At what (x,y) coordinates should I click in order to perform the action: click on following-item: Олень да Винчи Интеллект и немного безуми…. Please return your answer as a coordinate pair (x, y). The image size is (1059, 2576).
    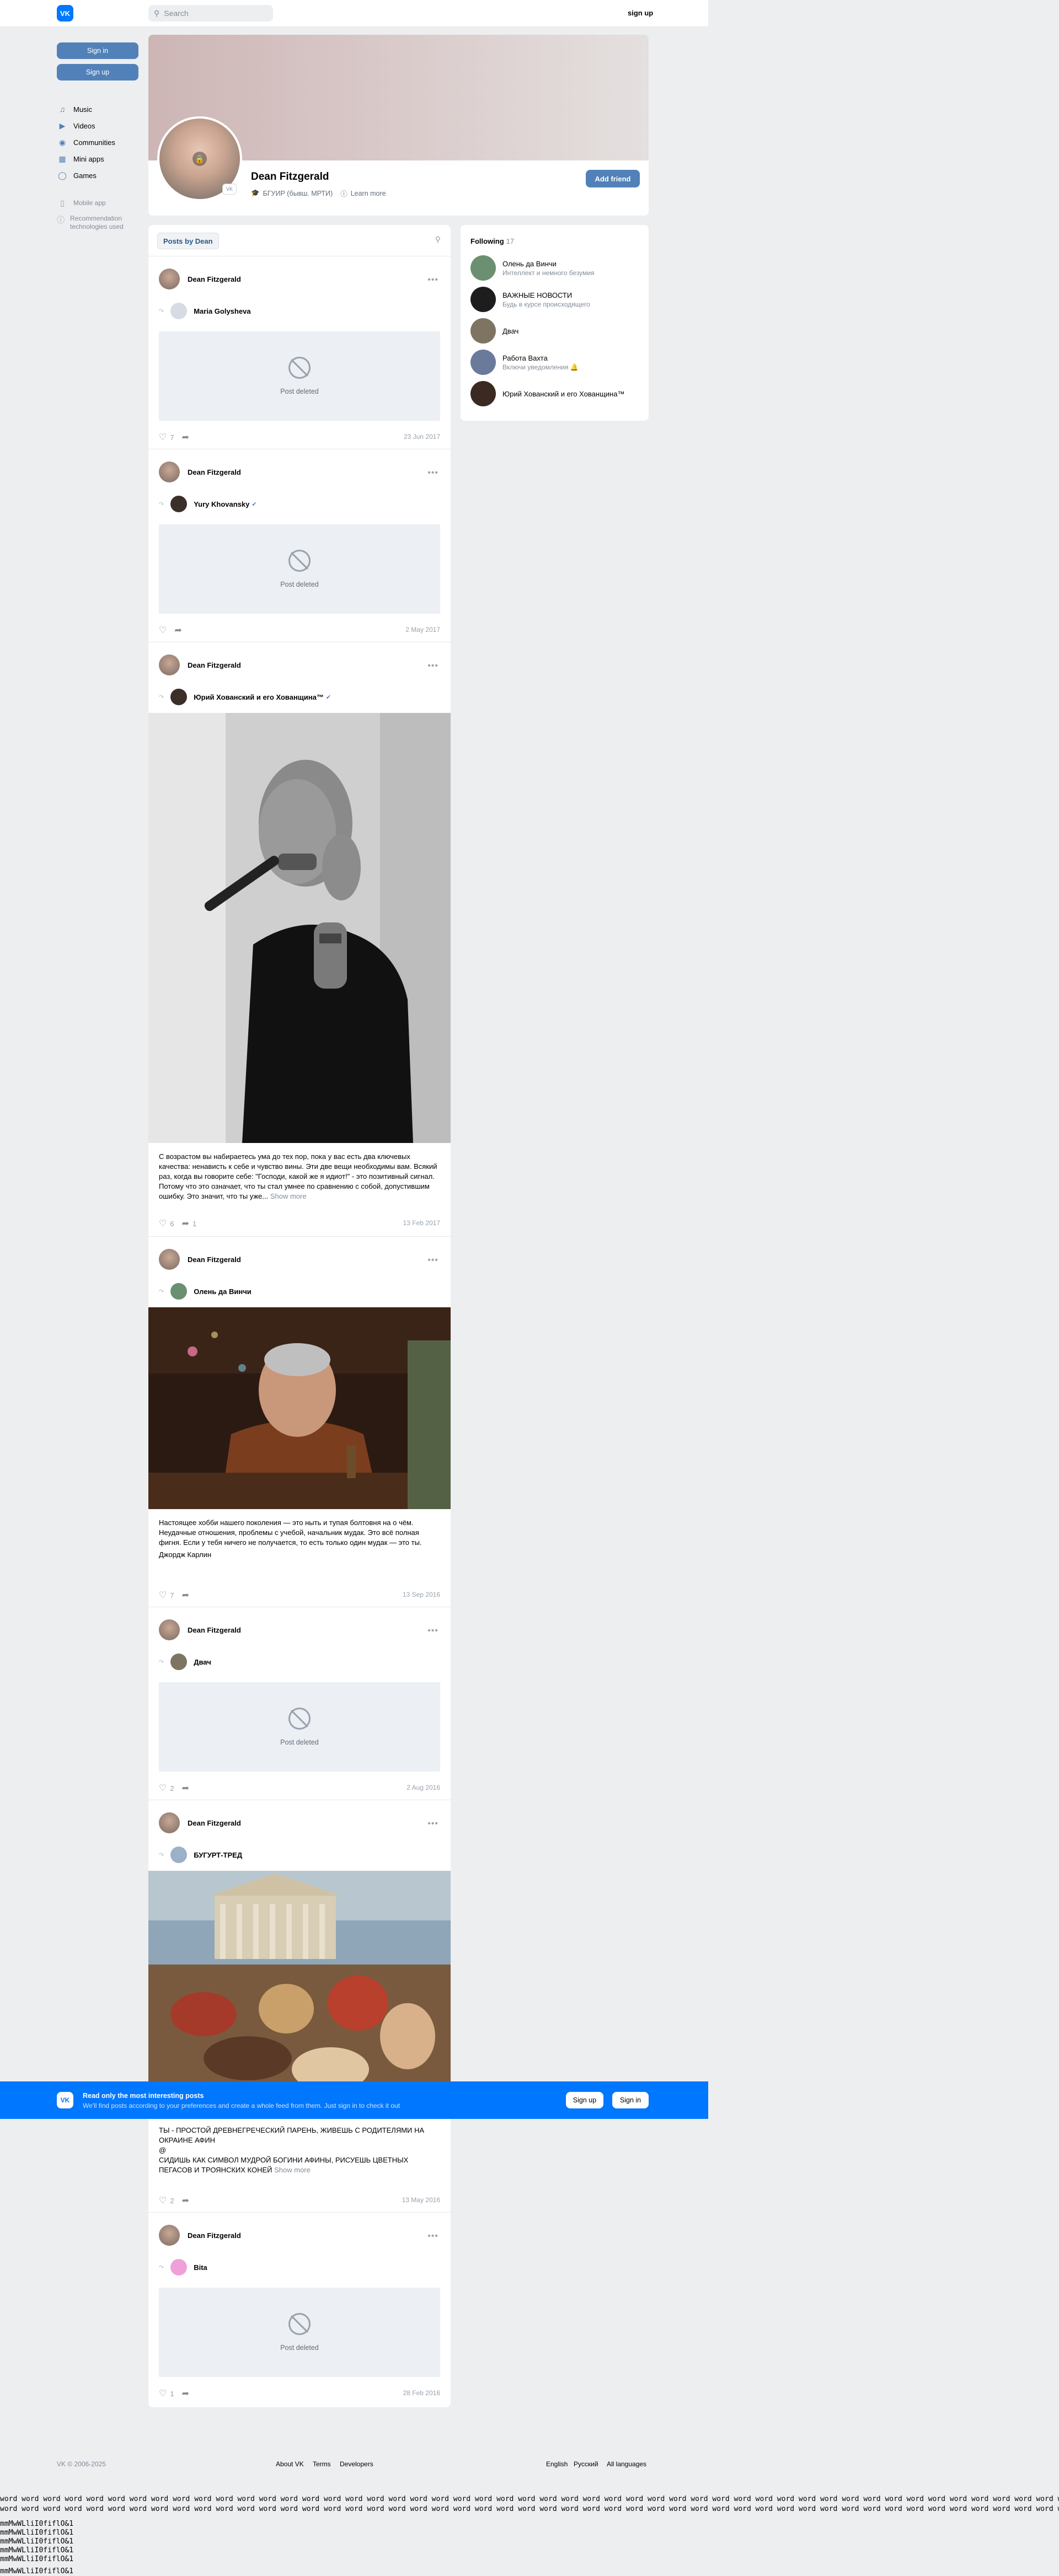
    Looking at the image, I should click on (532, 268).